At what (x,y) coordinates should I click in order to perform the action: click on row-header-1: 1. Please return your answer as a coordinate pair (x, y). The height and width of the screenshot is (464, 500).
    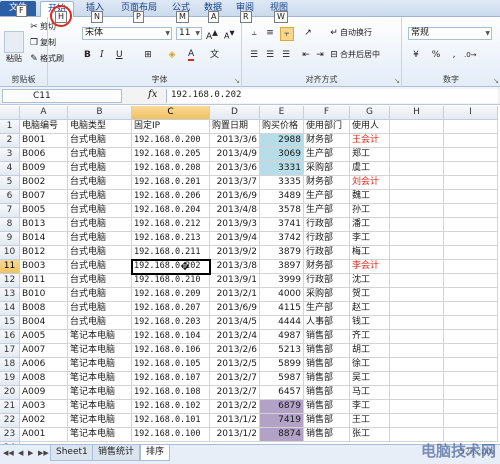
    Looking at the image, I should click on (10, 127).